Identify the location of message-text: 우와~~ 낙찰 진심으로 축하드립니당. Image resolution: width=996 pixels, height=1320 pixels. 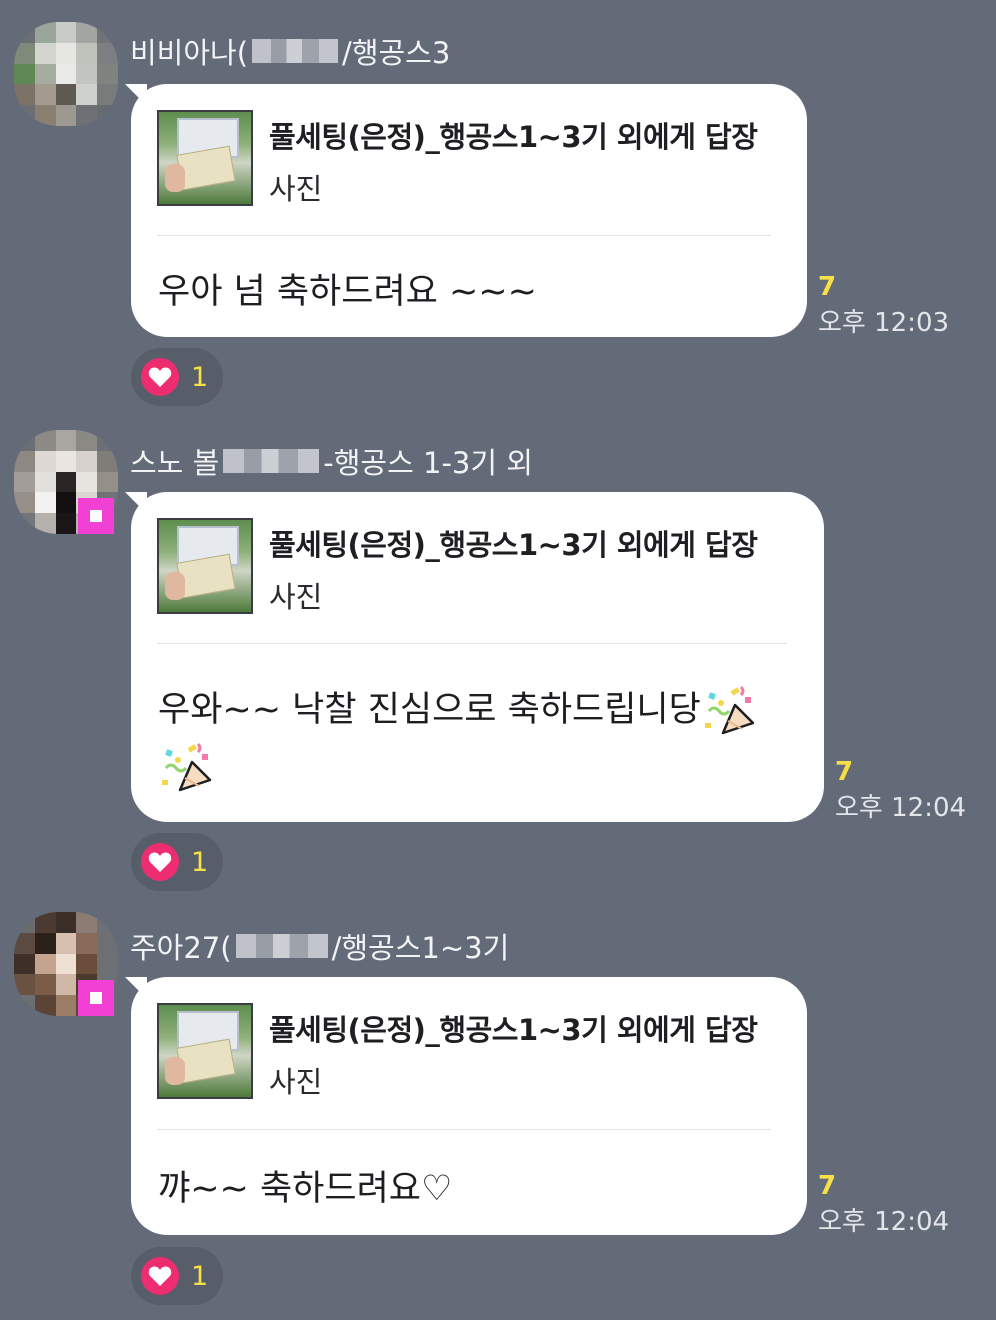
(457, 739).